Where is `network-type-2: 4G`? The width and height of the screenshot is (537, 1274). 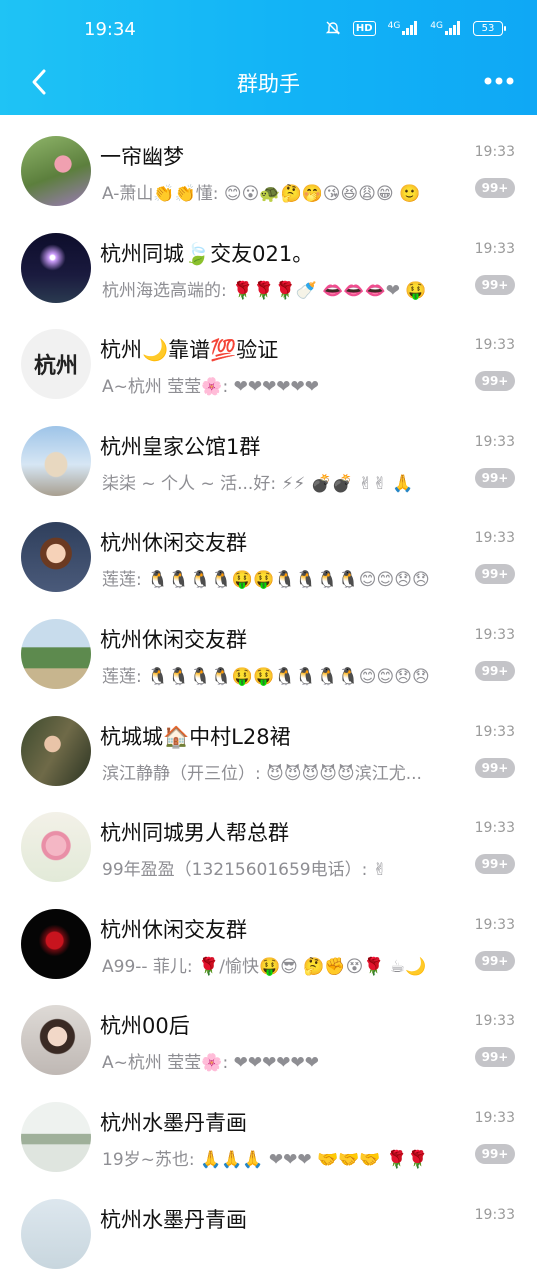 network-type-2: 4G is located at coordinates (436, 26).